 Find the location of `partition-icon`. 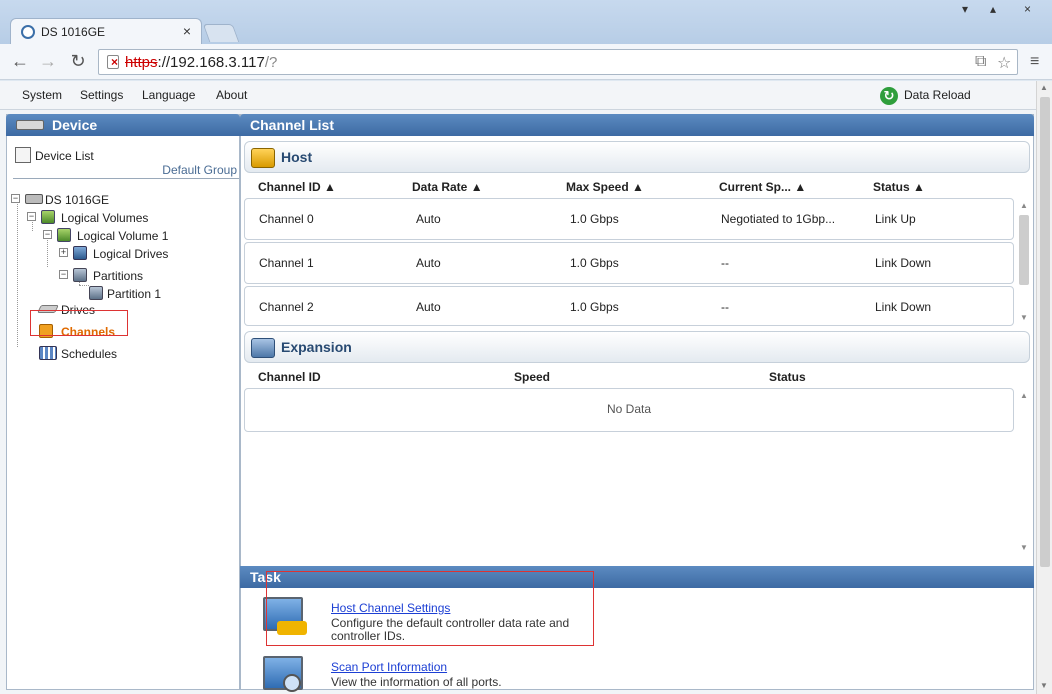

partition-icon is located at coordinates (96, 293).